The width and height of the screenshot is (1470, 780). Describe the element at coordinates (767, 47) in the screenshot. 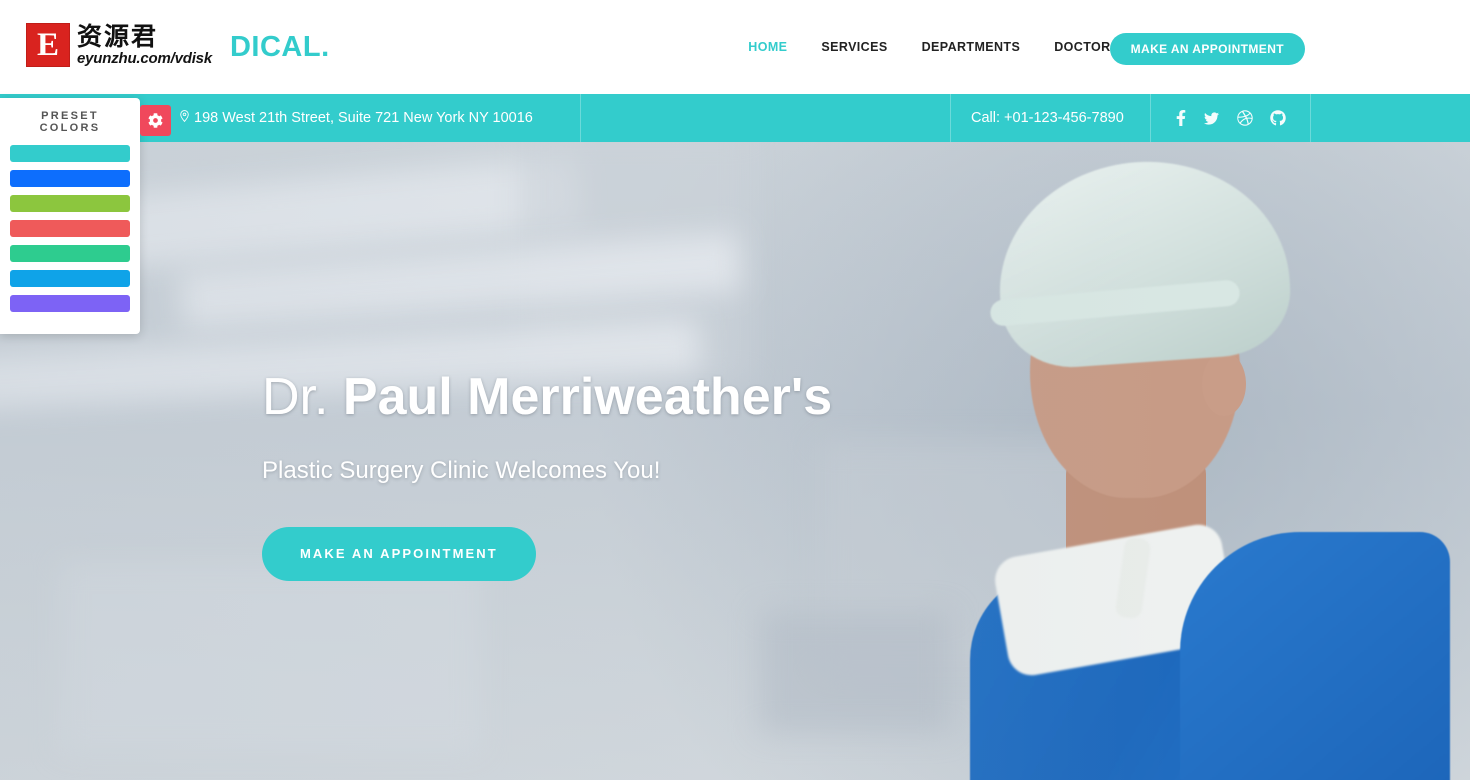

I see `nav-item-home: HOME` at that location.